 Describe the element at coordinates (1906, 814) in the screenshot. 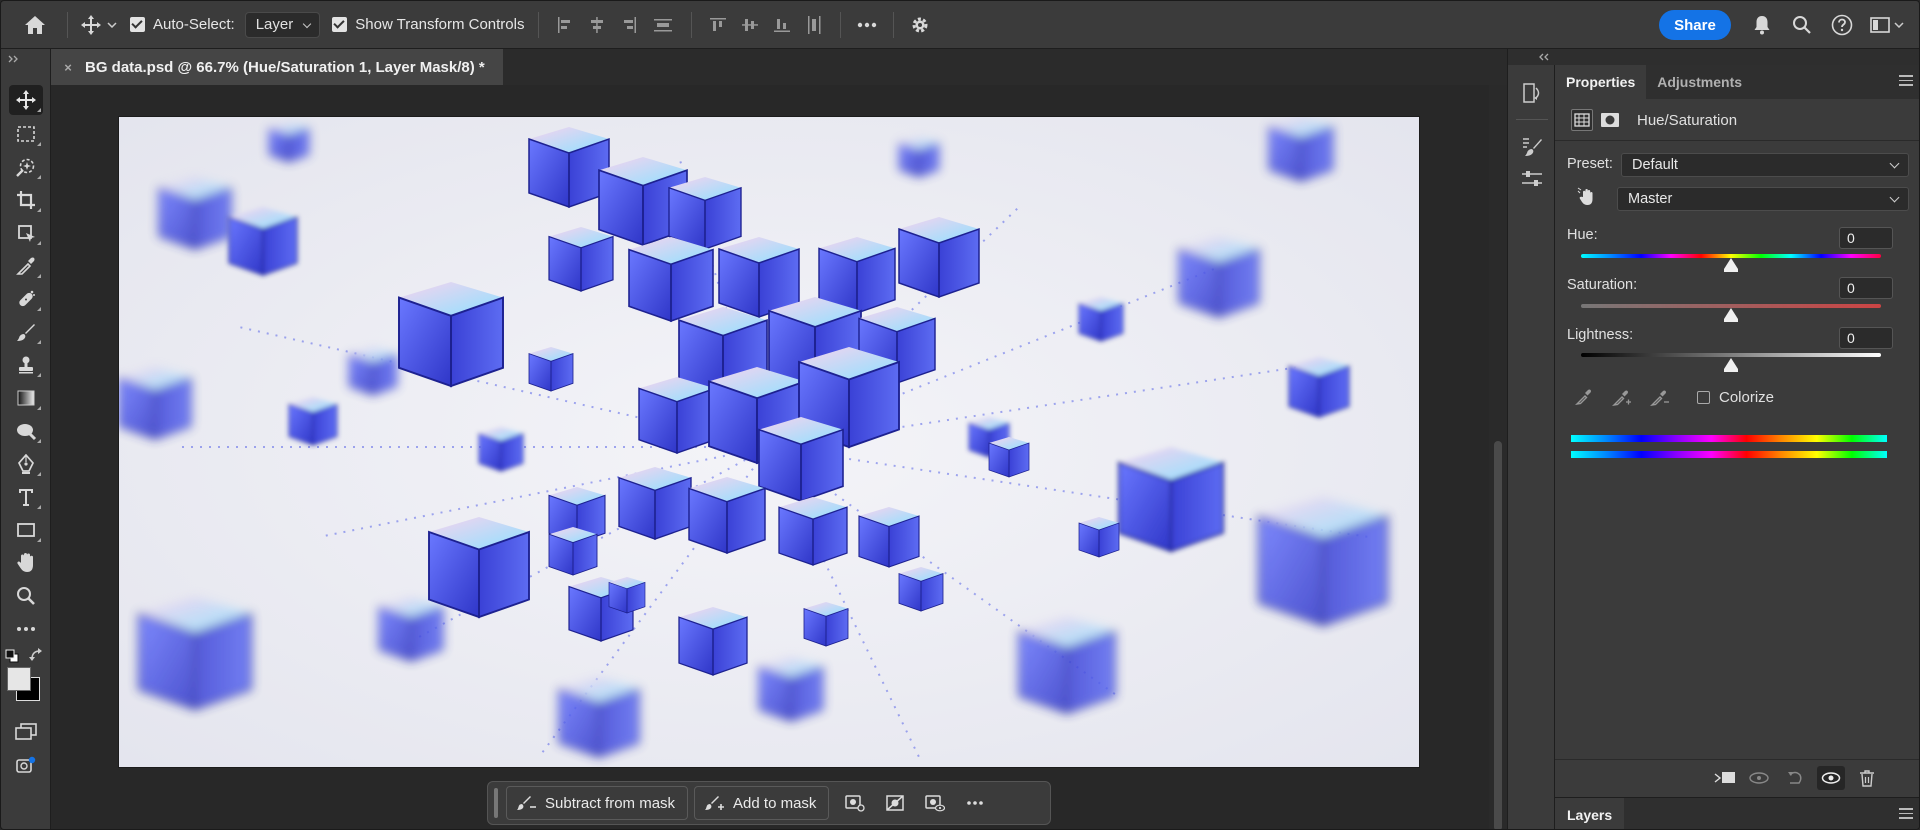

I see `layers-menu-button` at that location.